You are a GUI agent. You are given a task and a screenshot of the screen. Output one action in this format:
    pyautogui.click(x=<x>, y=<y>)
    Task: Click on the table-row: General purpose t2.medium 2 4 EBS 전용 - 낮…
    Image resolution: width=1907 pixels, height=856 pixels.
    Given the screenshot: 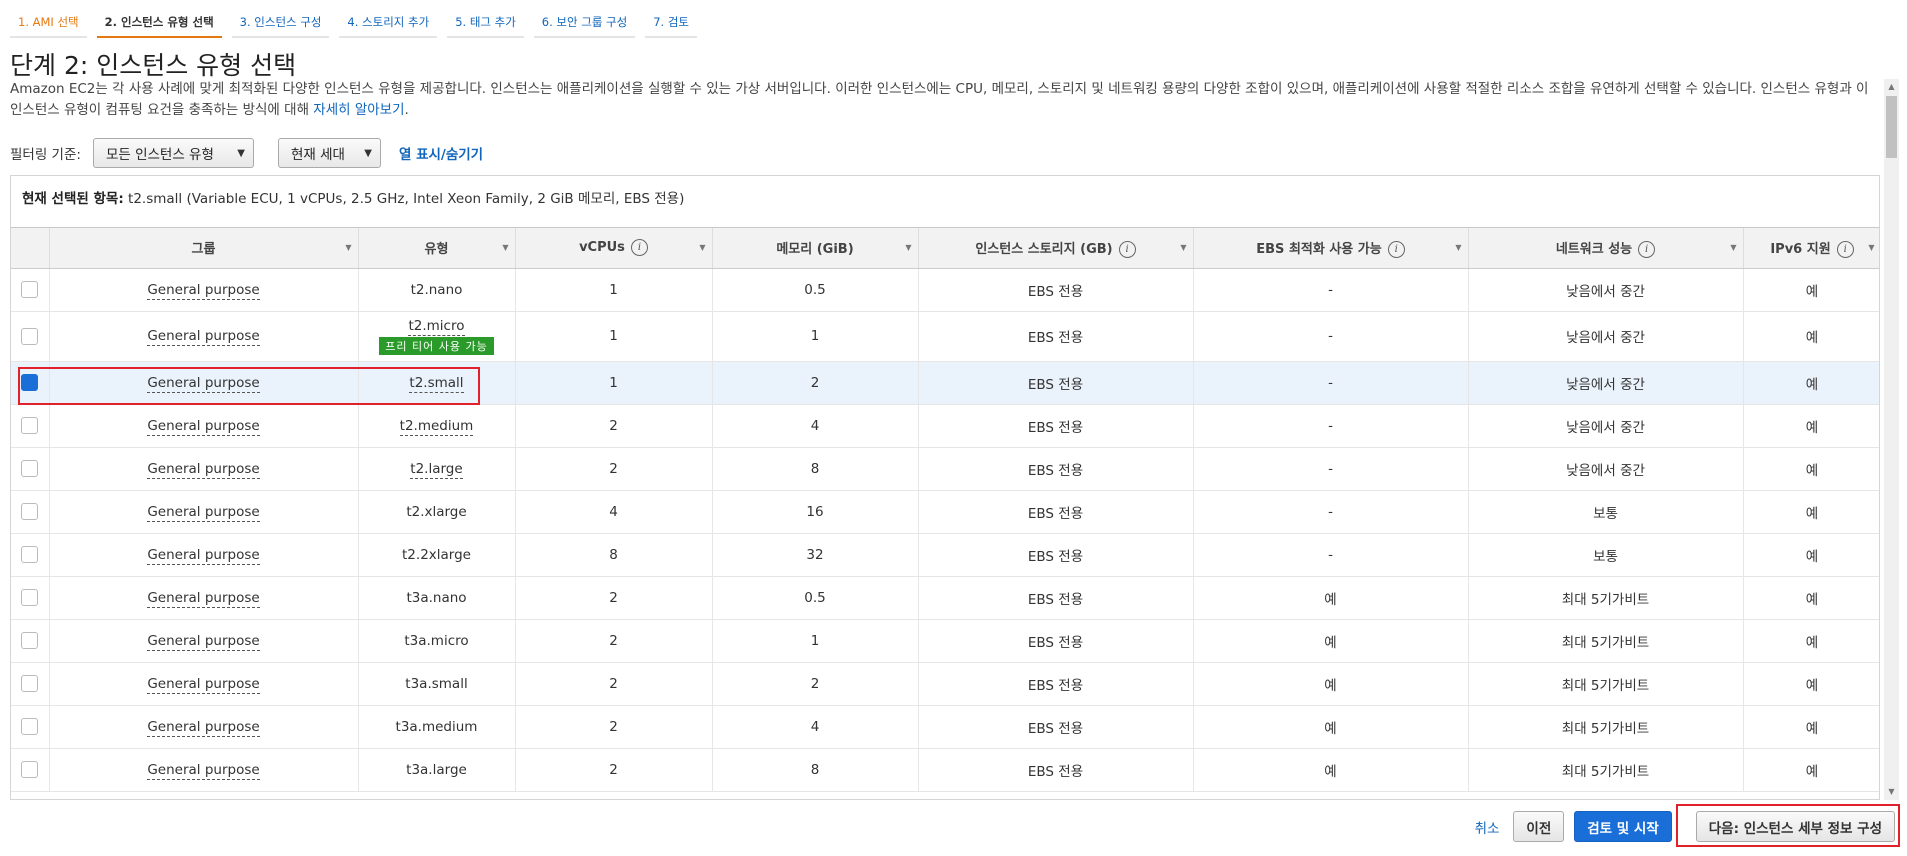 What is the action you would take?
    pyautogui.click(x=945, y=426)
    